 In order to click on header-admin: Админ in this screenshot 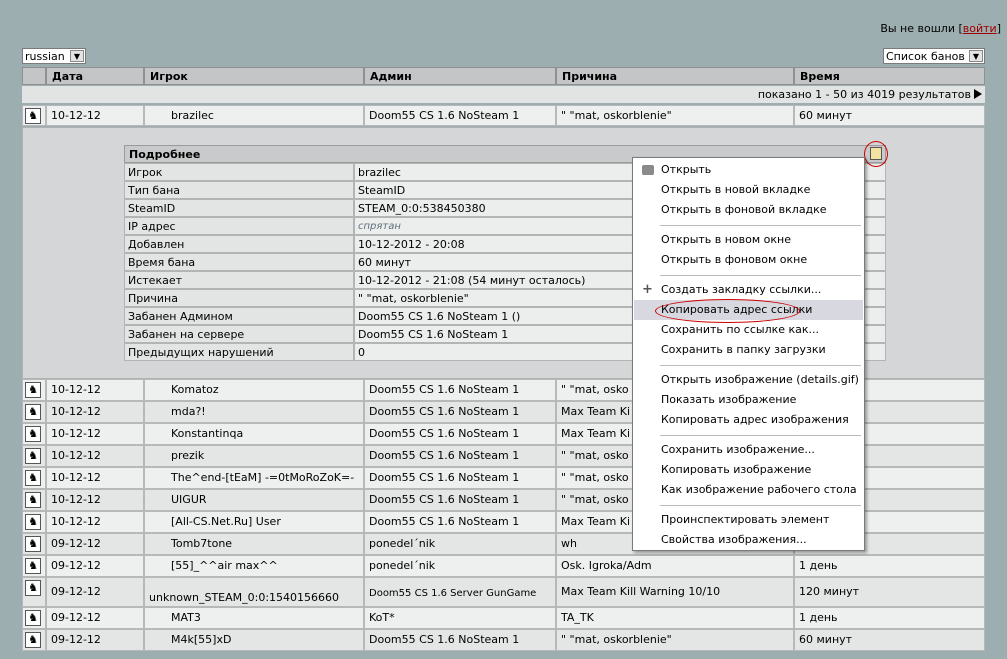, I will do `click(460, 76)`.